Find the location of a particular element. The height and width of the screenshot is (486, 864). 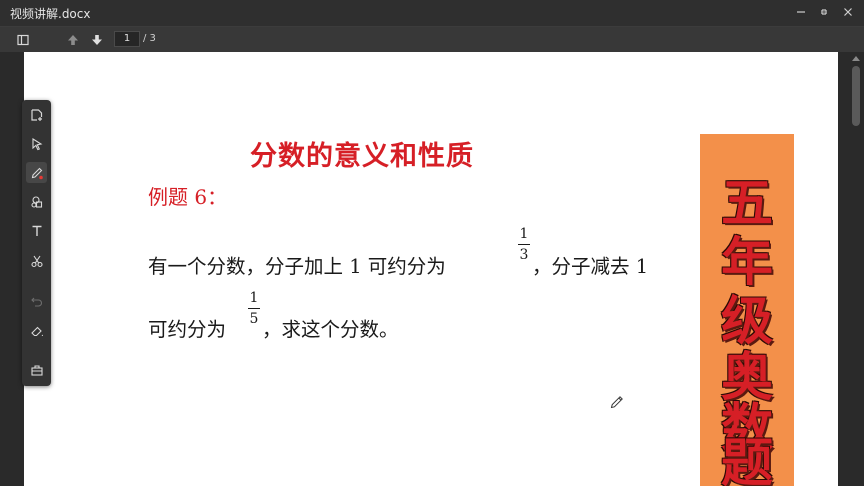

page-total: / 3 is located at coordinates (149, 38).